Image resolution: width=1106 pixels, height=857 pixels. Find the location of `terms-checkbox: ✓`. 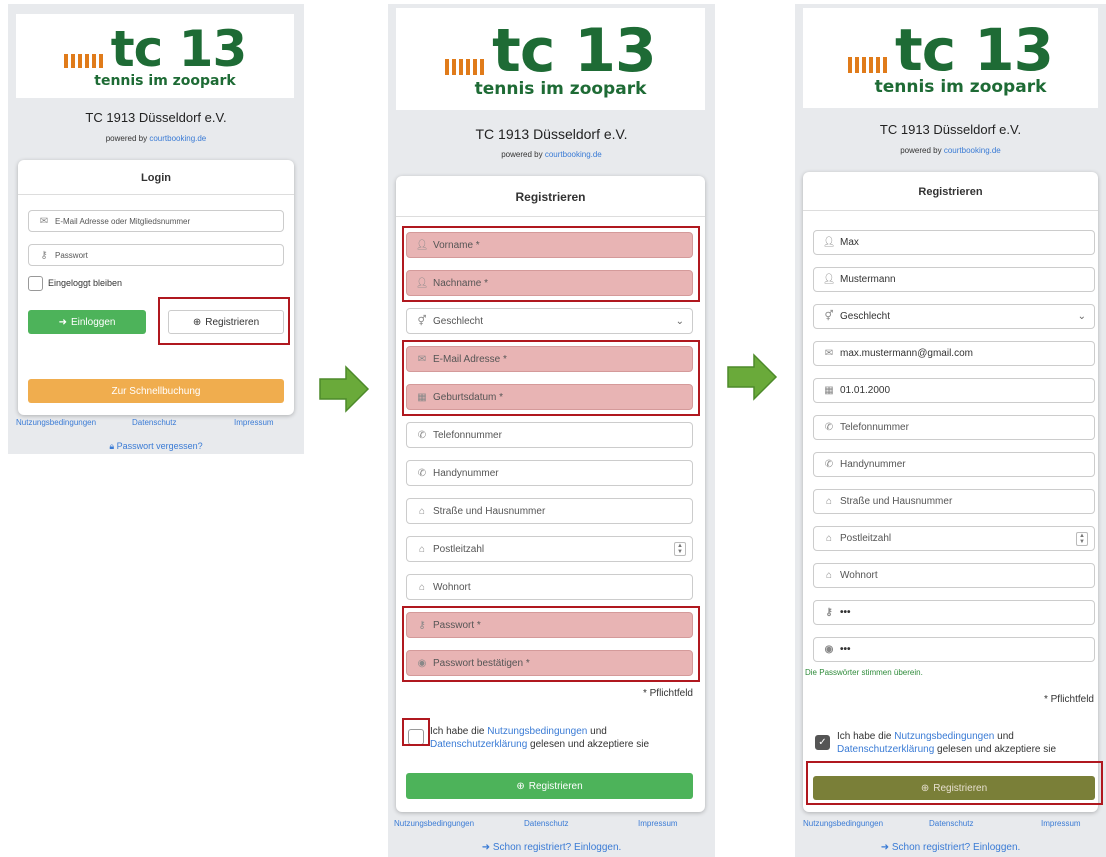

terms-checkbox: ✓ is located at coordinates (822, 742).